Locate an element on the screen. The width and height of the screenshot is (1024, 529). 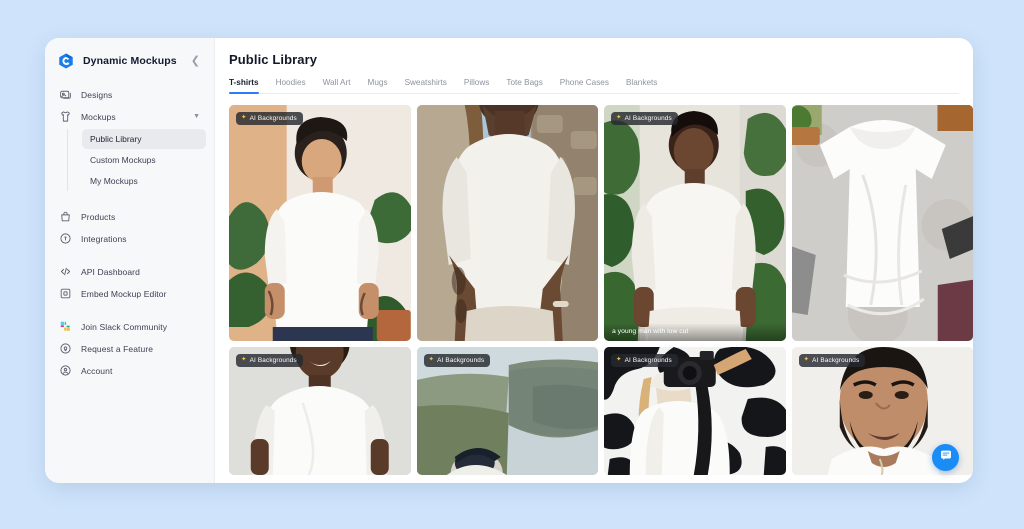
sidebar-subitem-label: Public Library is located at coordinates (116, 139).